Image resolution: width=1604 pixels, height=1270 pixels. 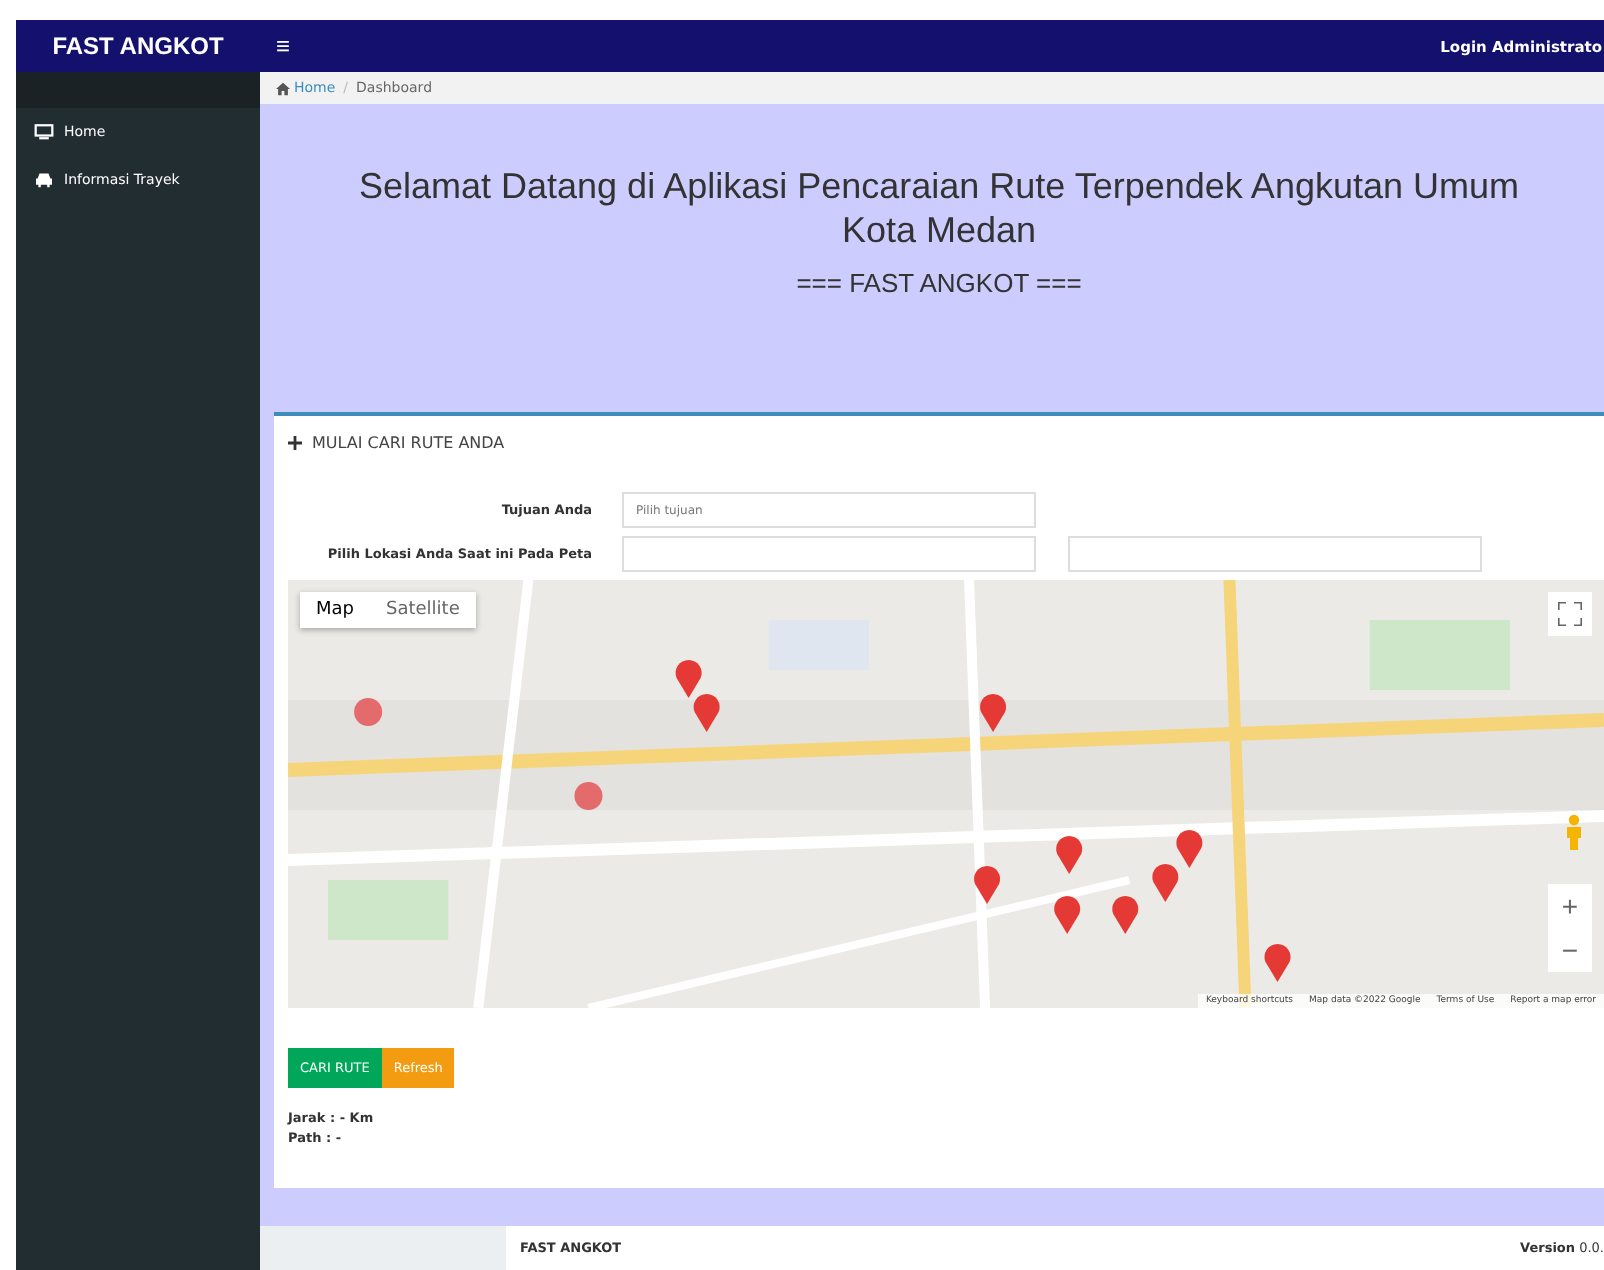 I want to click on panel-title: MULAI CARI RUTE ANDA, so click(x=408, y=442).